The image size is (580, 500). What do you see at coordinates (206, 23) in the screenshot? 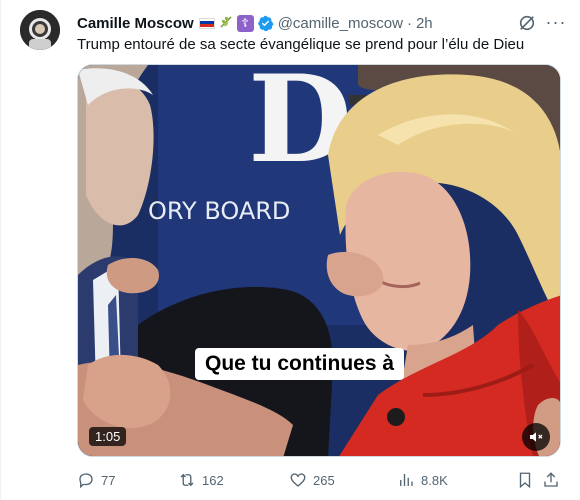
I see `russia-flag-icon` at bounding box center [206, 23].